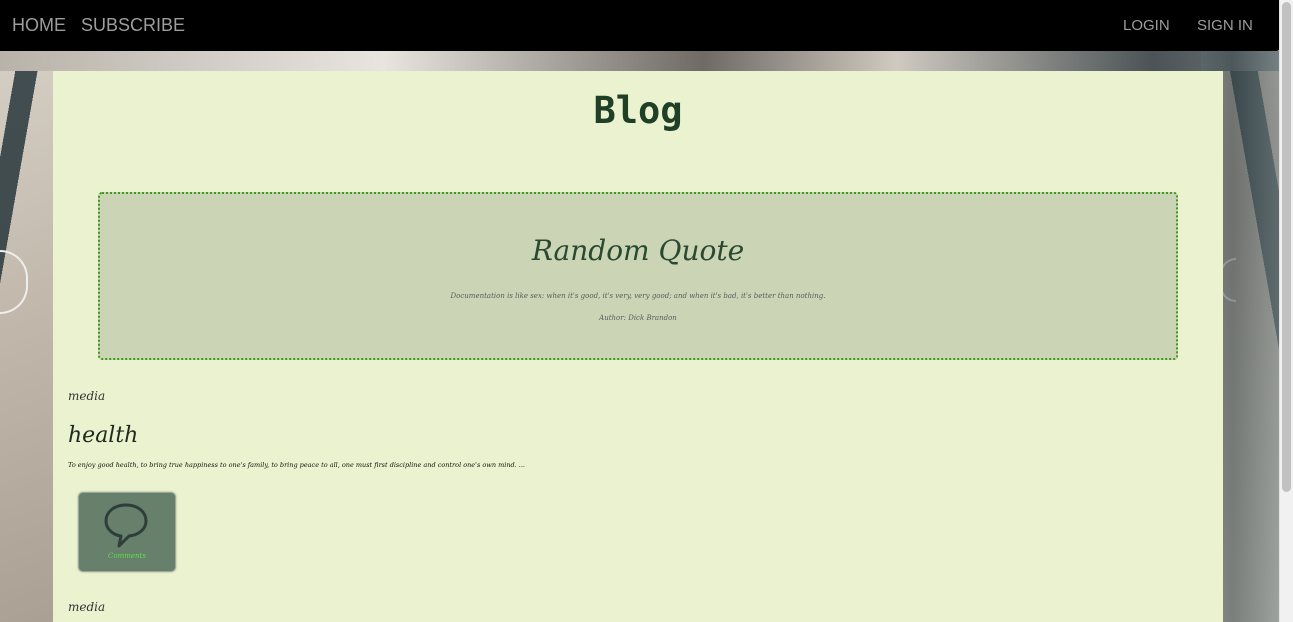 The height and width of the screenshot is (622, 1293). Describe the element at coordinates (127, 556) in the screenshot. I see `comments-label: Comments` at that location.